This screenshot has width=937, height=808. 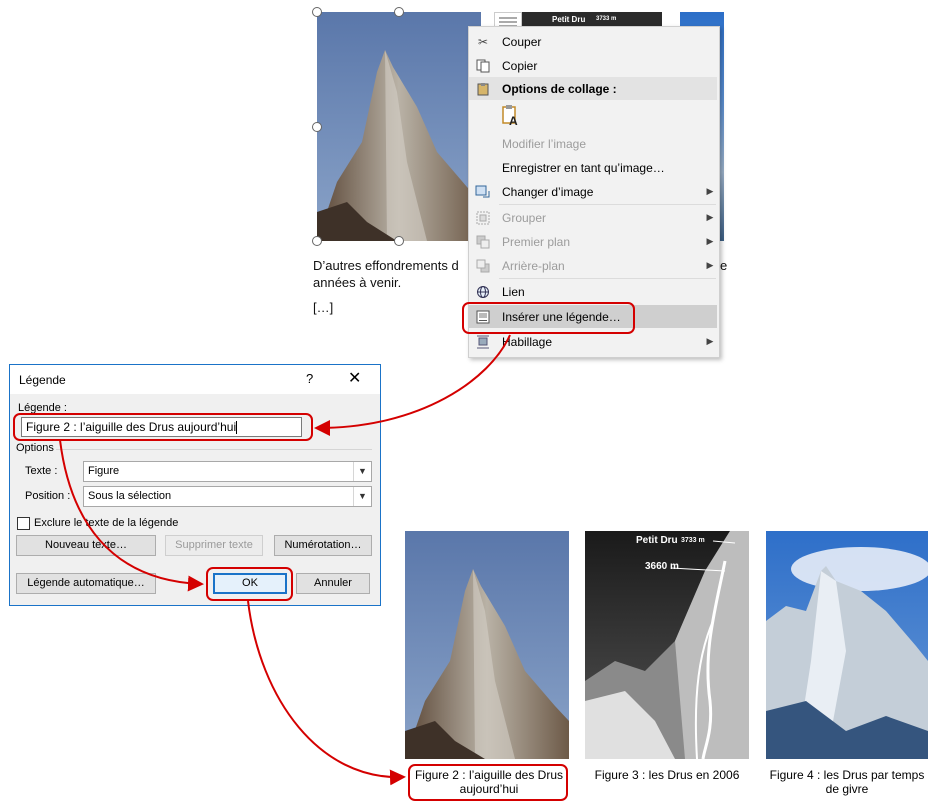 What do you see at coordinates (131, 515) in the screenshot?
I see `arrow-input-to-ok` at bounding box center [131, 515].